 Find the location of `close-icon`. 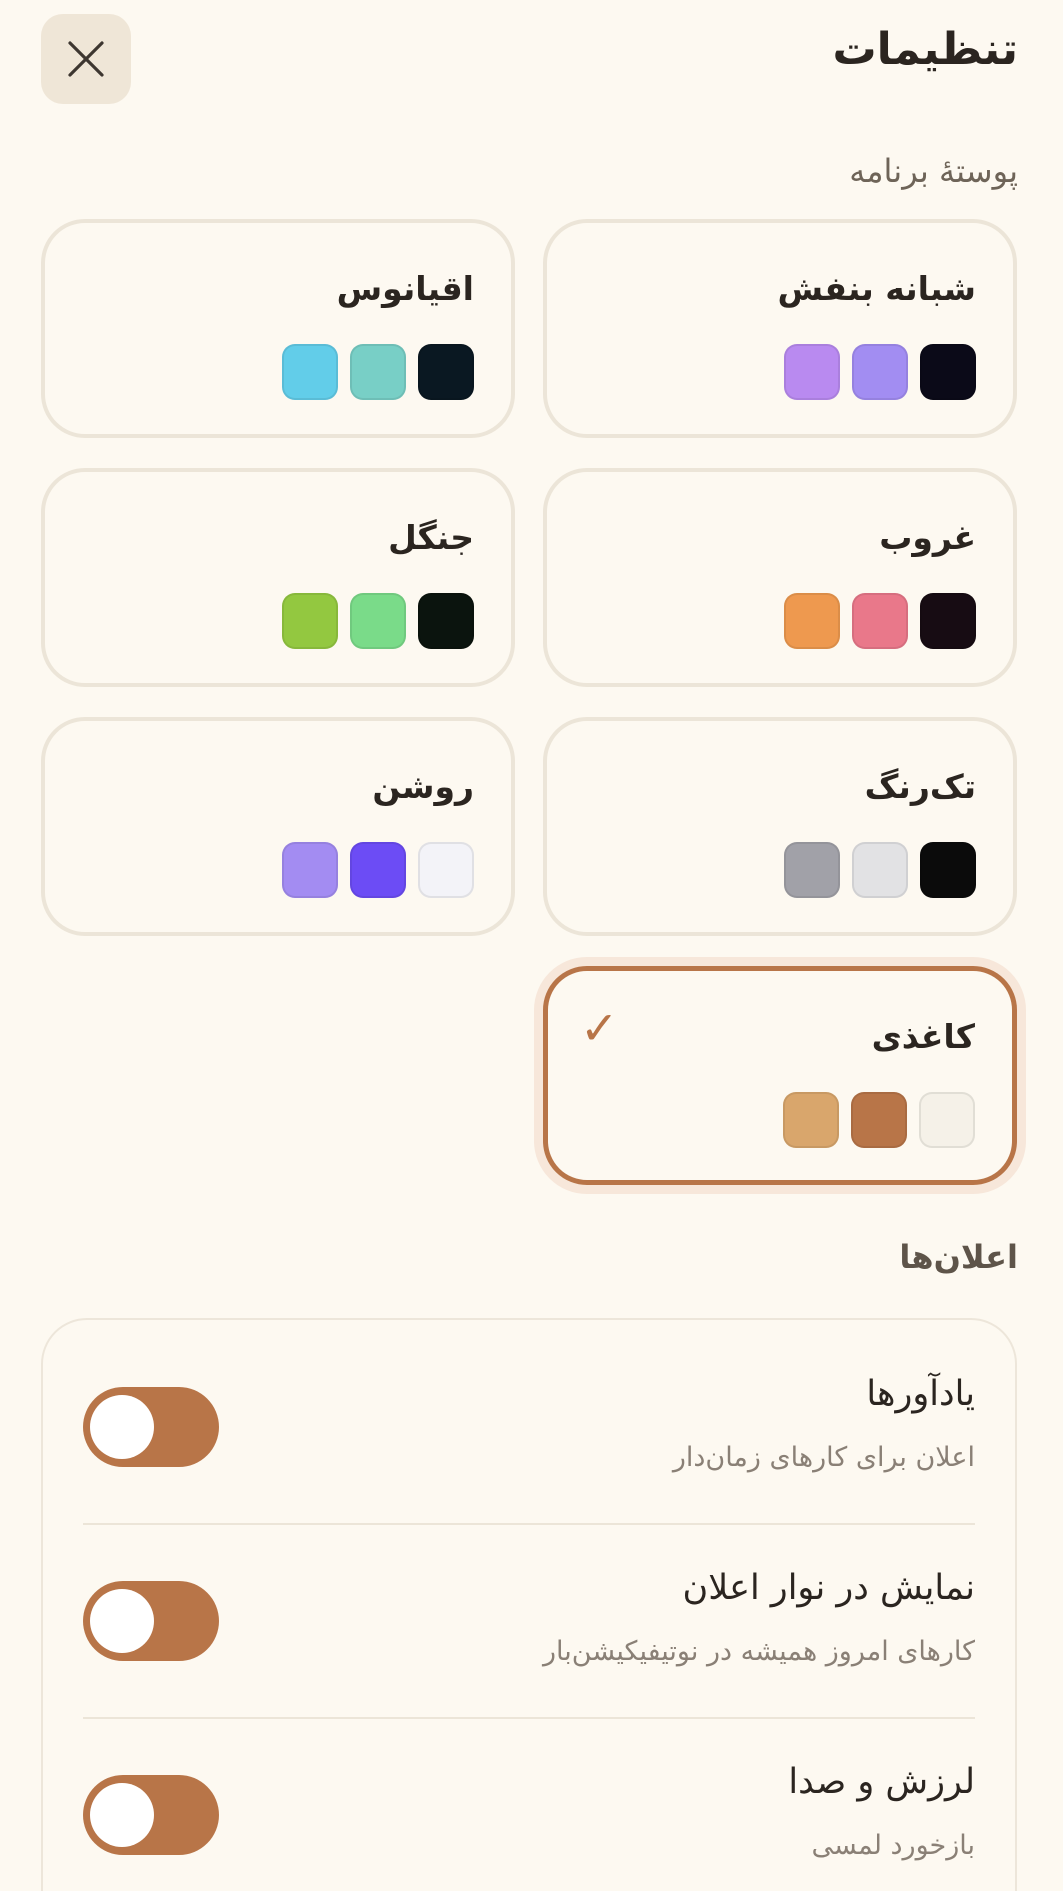

close-icon is located at coordinates (86, 59).